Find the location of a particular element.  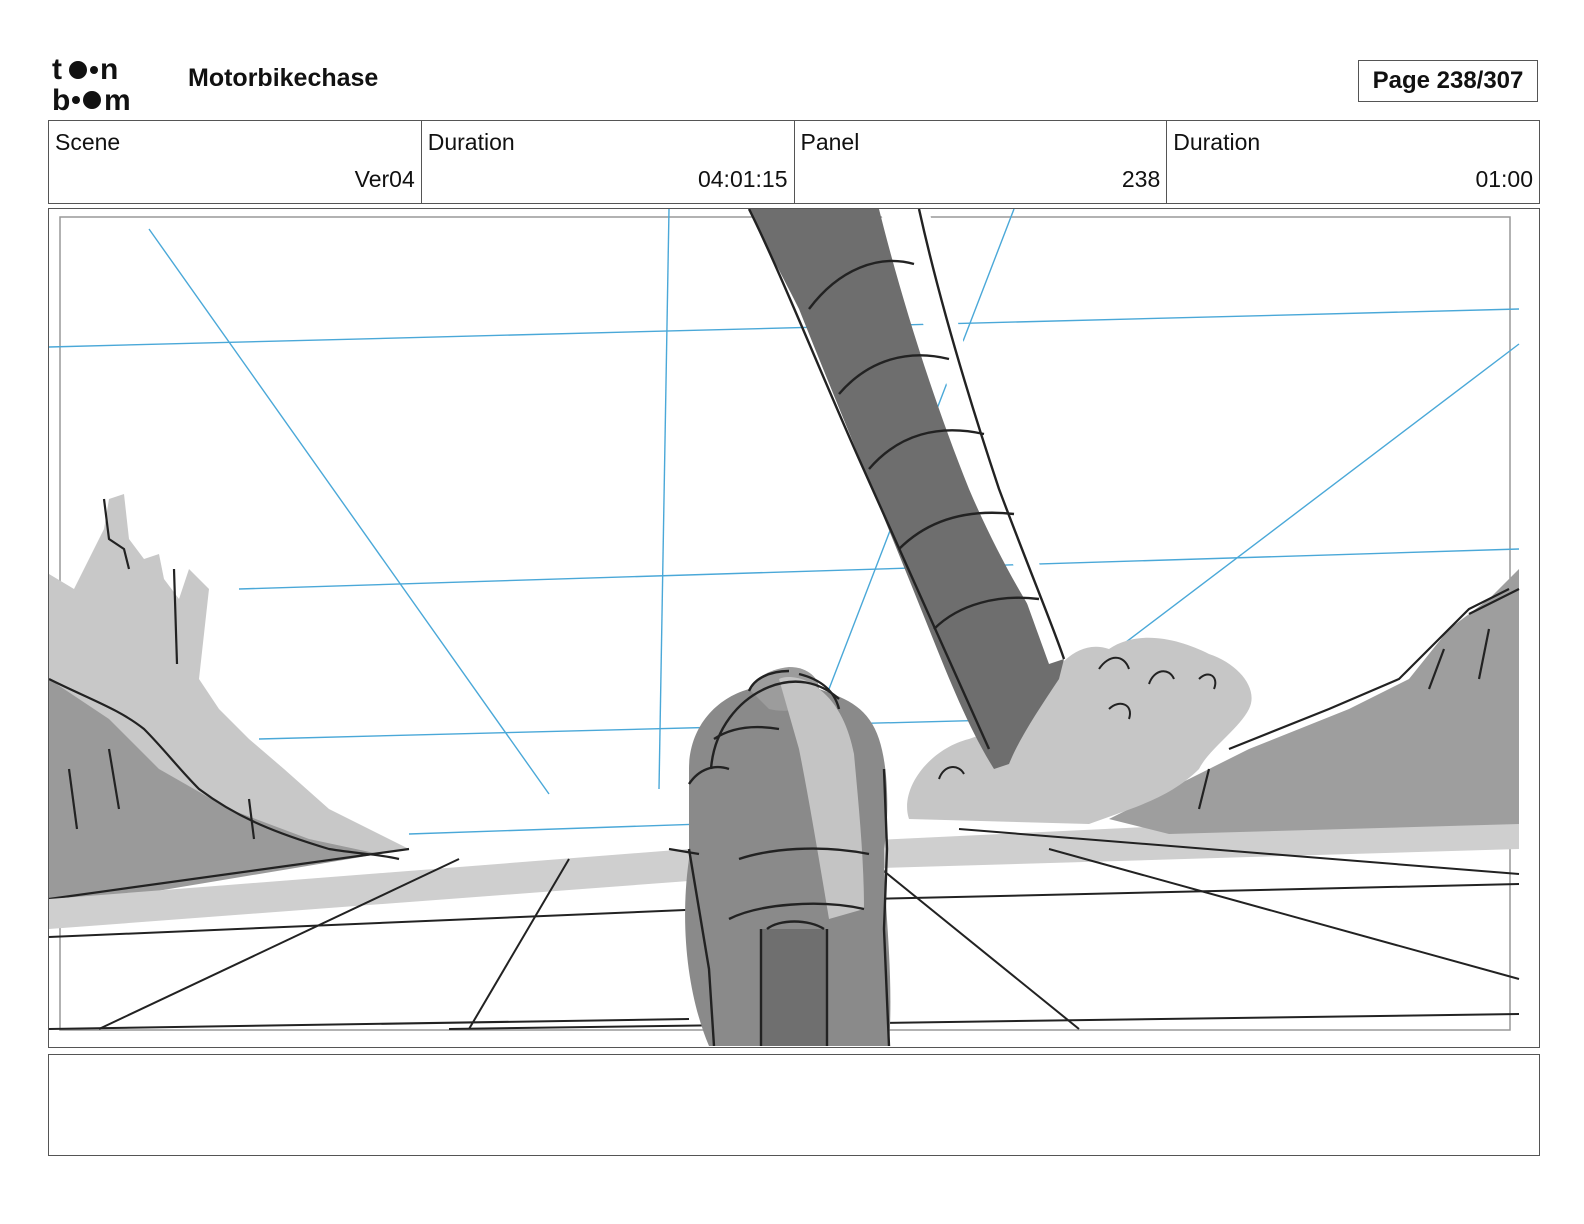

svg-text: t is located at coordinates (57, 69).